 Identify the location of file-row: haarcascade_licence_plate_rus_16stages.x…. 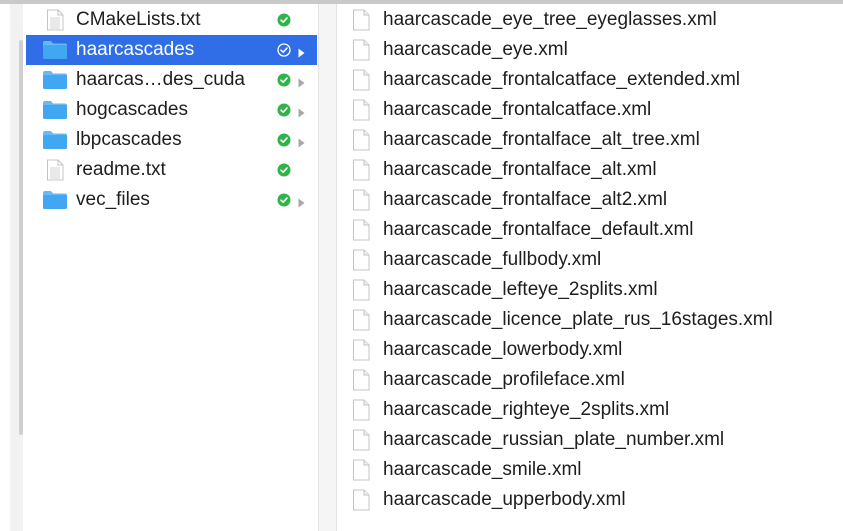
(590, 320).